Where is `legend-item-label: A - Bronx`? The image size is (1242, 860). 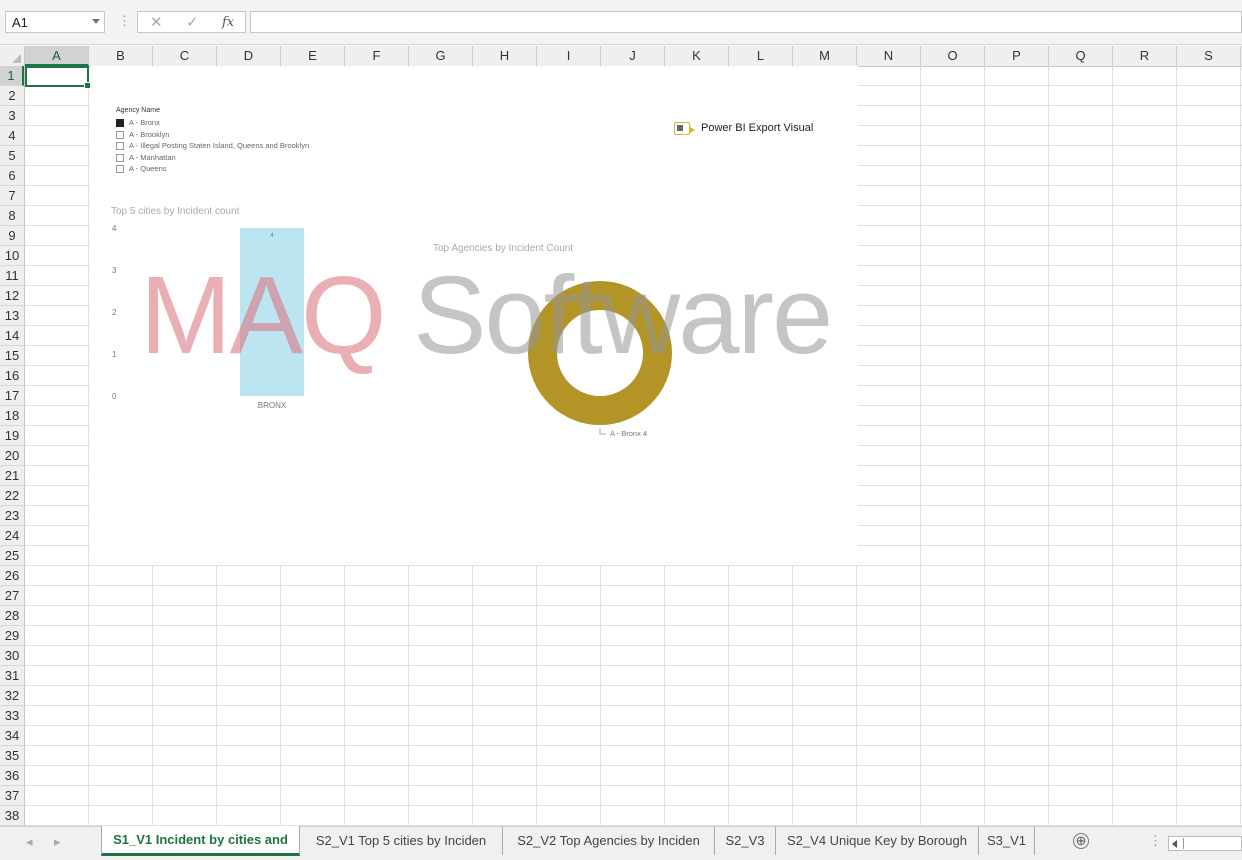 legend-item-label: A - Bronx is located at coordinates (144, 122).